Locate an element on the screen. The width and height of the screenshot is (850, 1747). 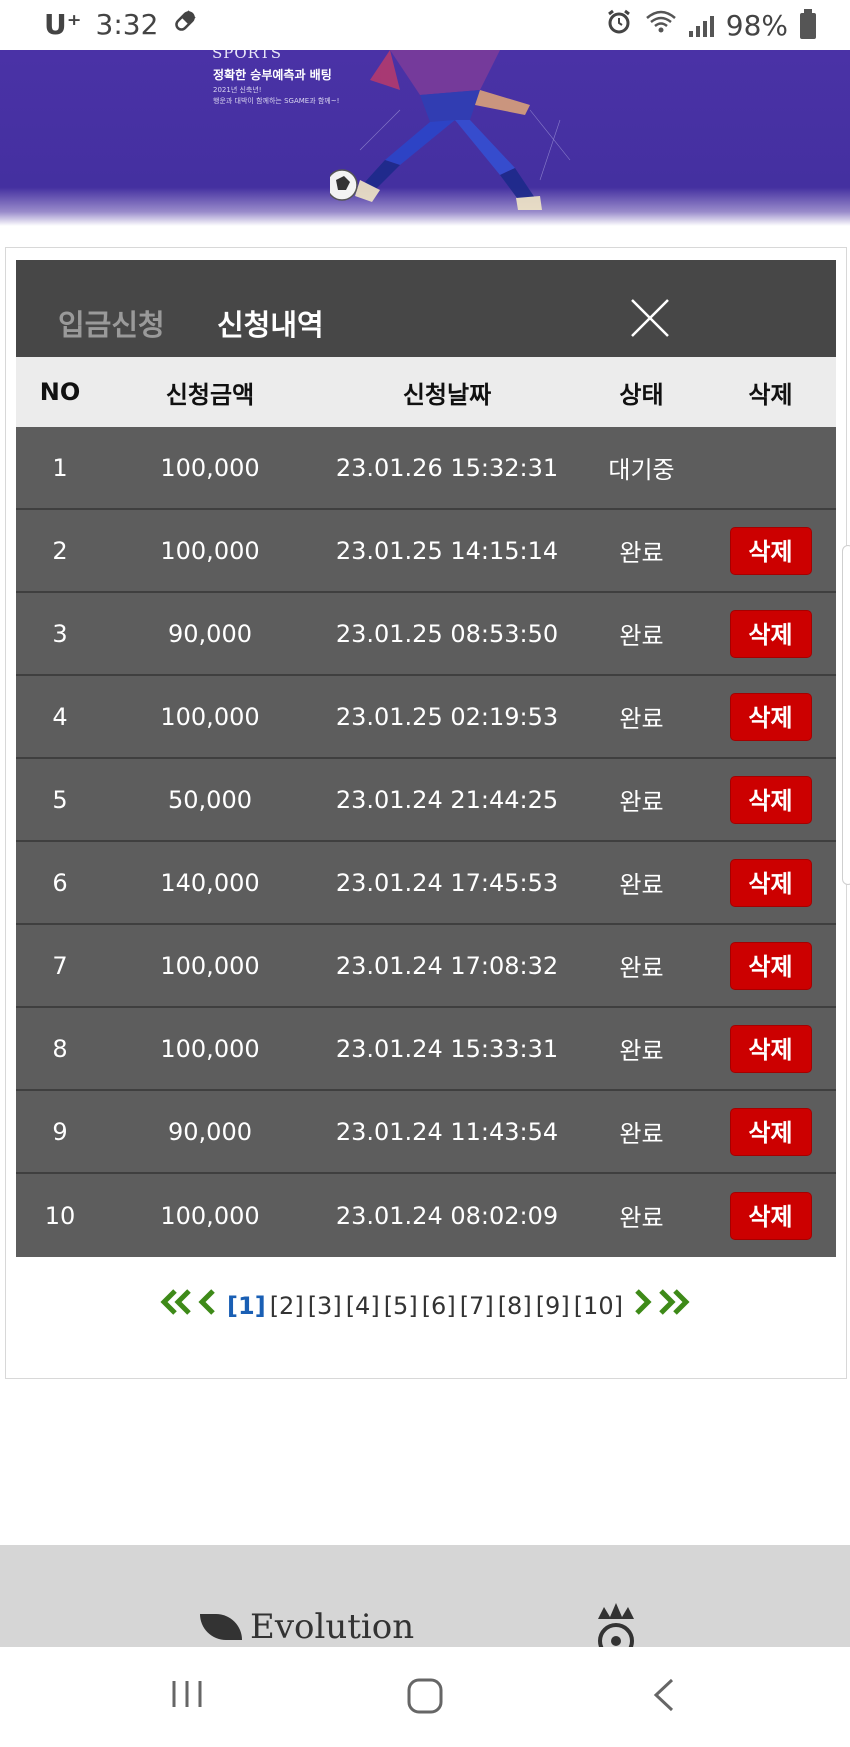
evolution-logo: Evolution is located at coordinates (307, 1627).